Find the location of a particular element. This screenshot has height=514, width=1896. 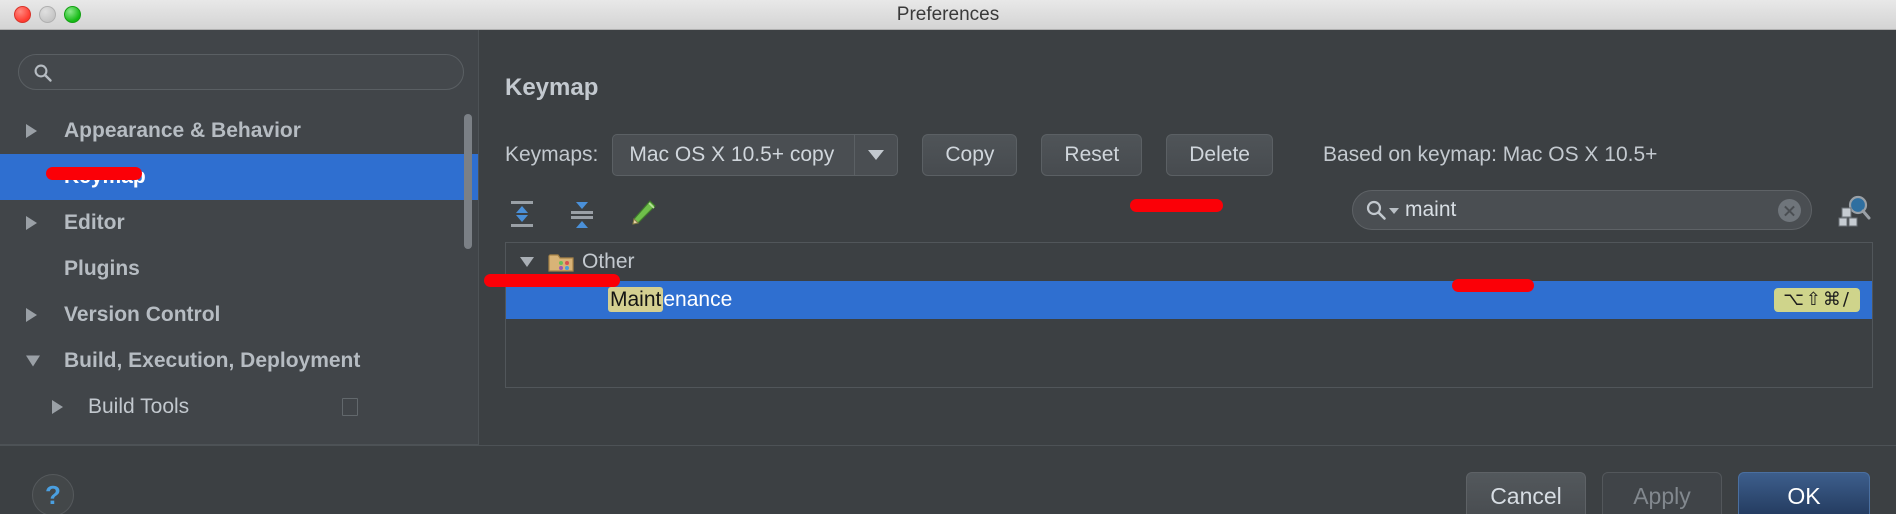

search-match-highlight: Maint is located at coordinates (636, 299).